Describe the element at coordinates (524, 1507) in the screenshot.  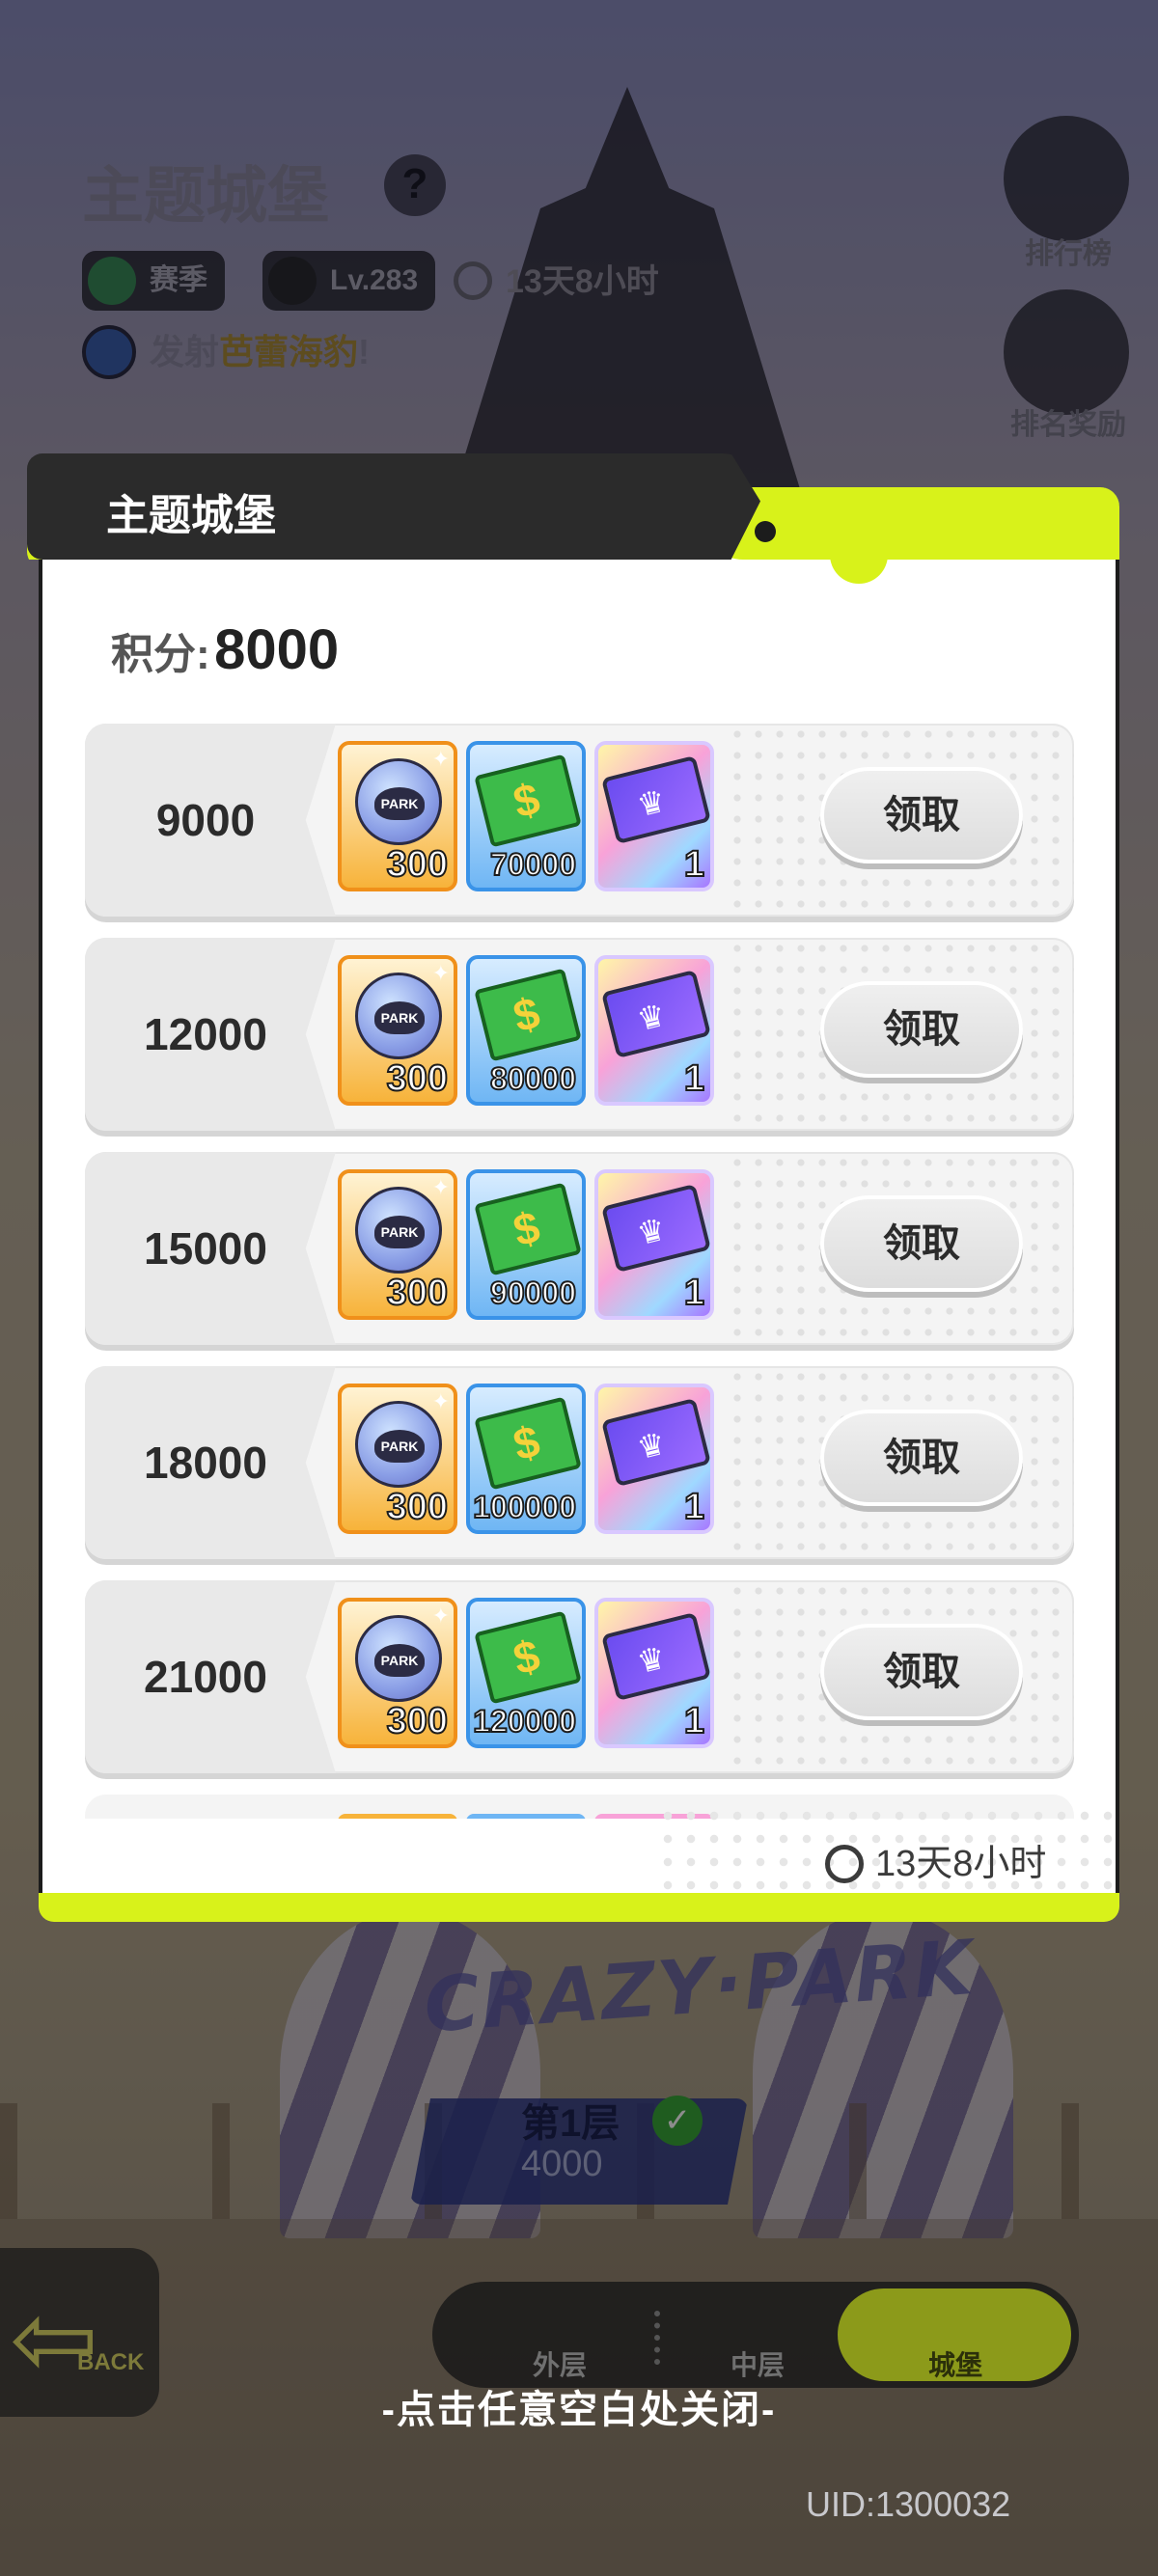
I see `reward-qty: 100000` at that location.